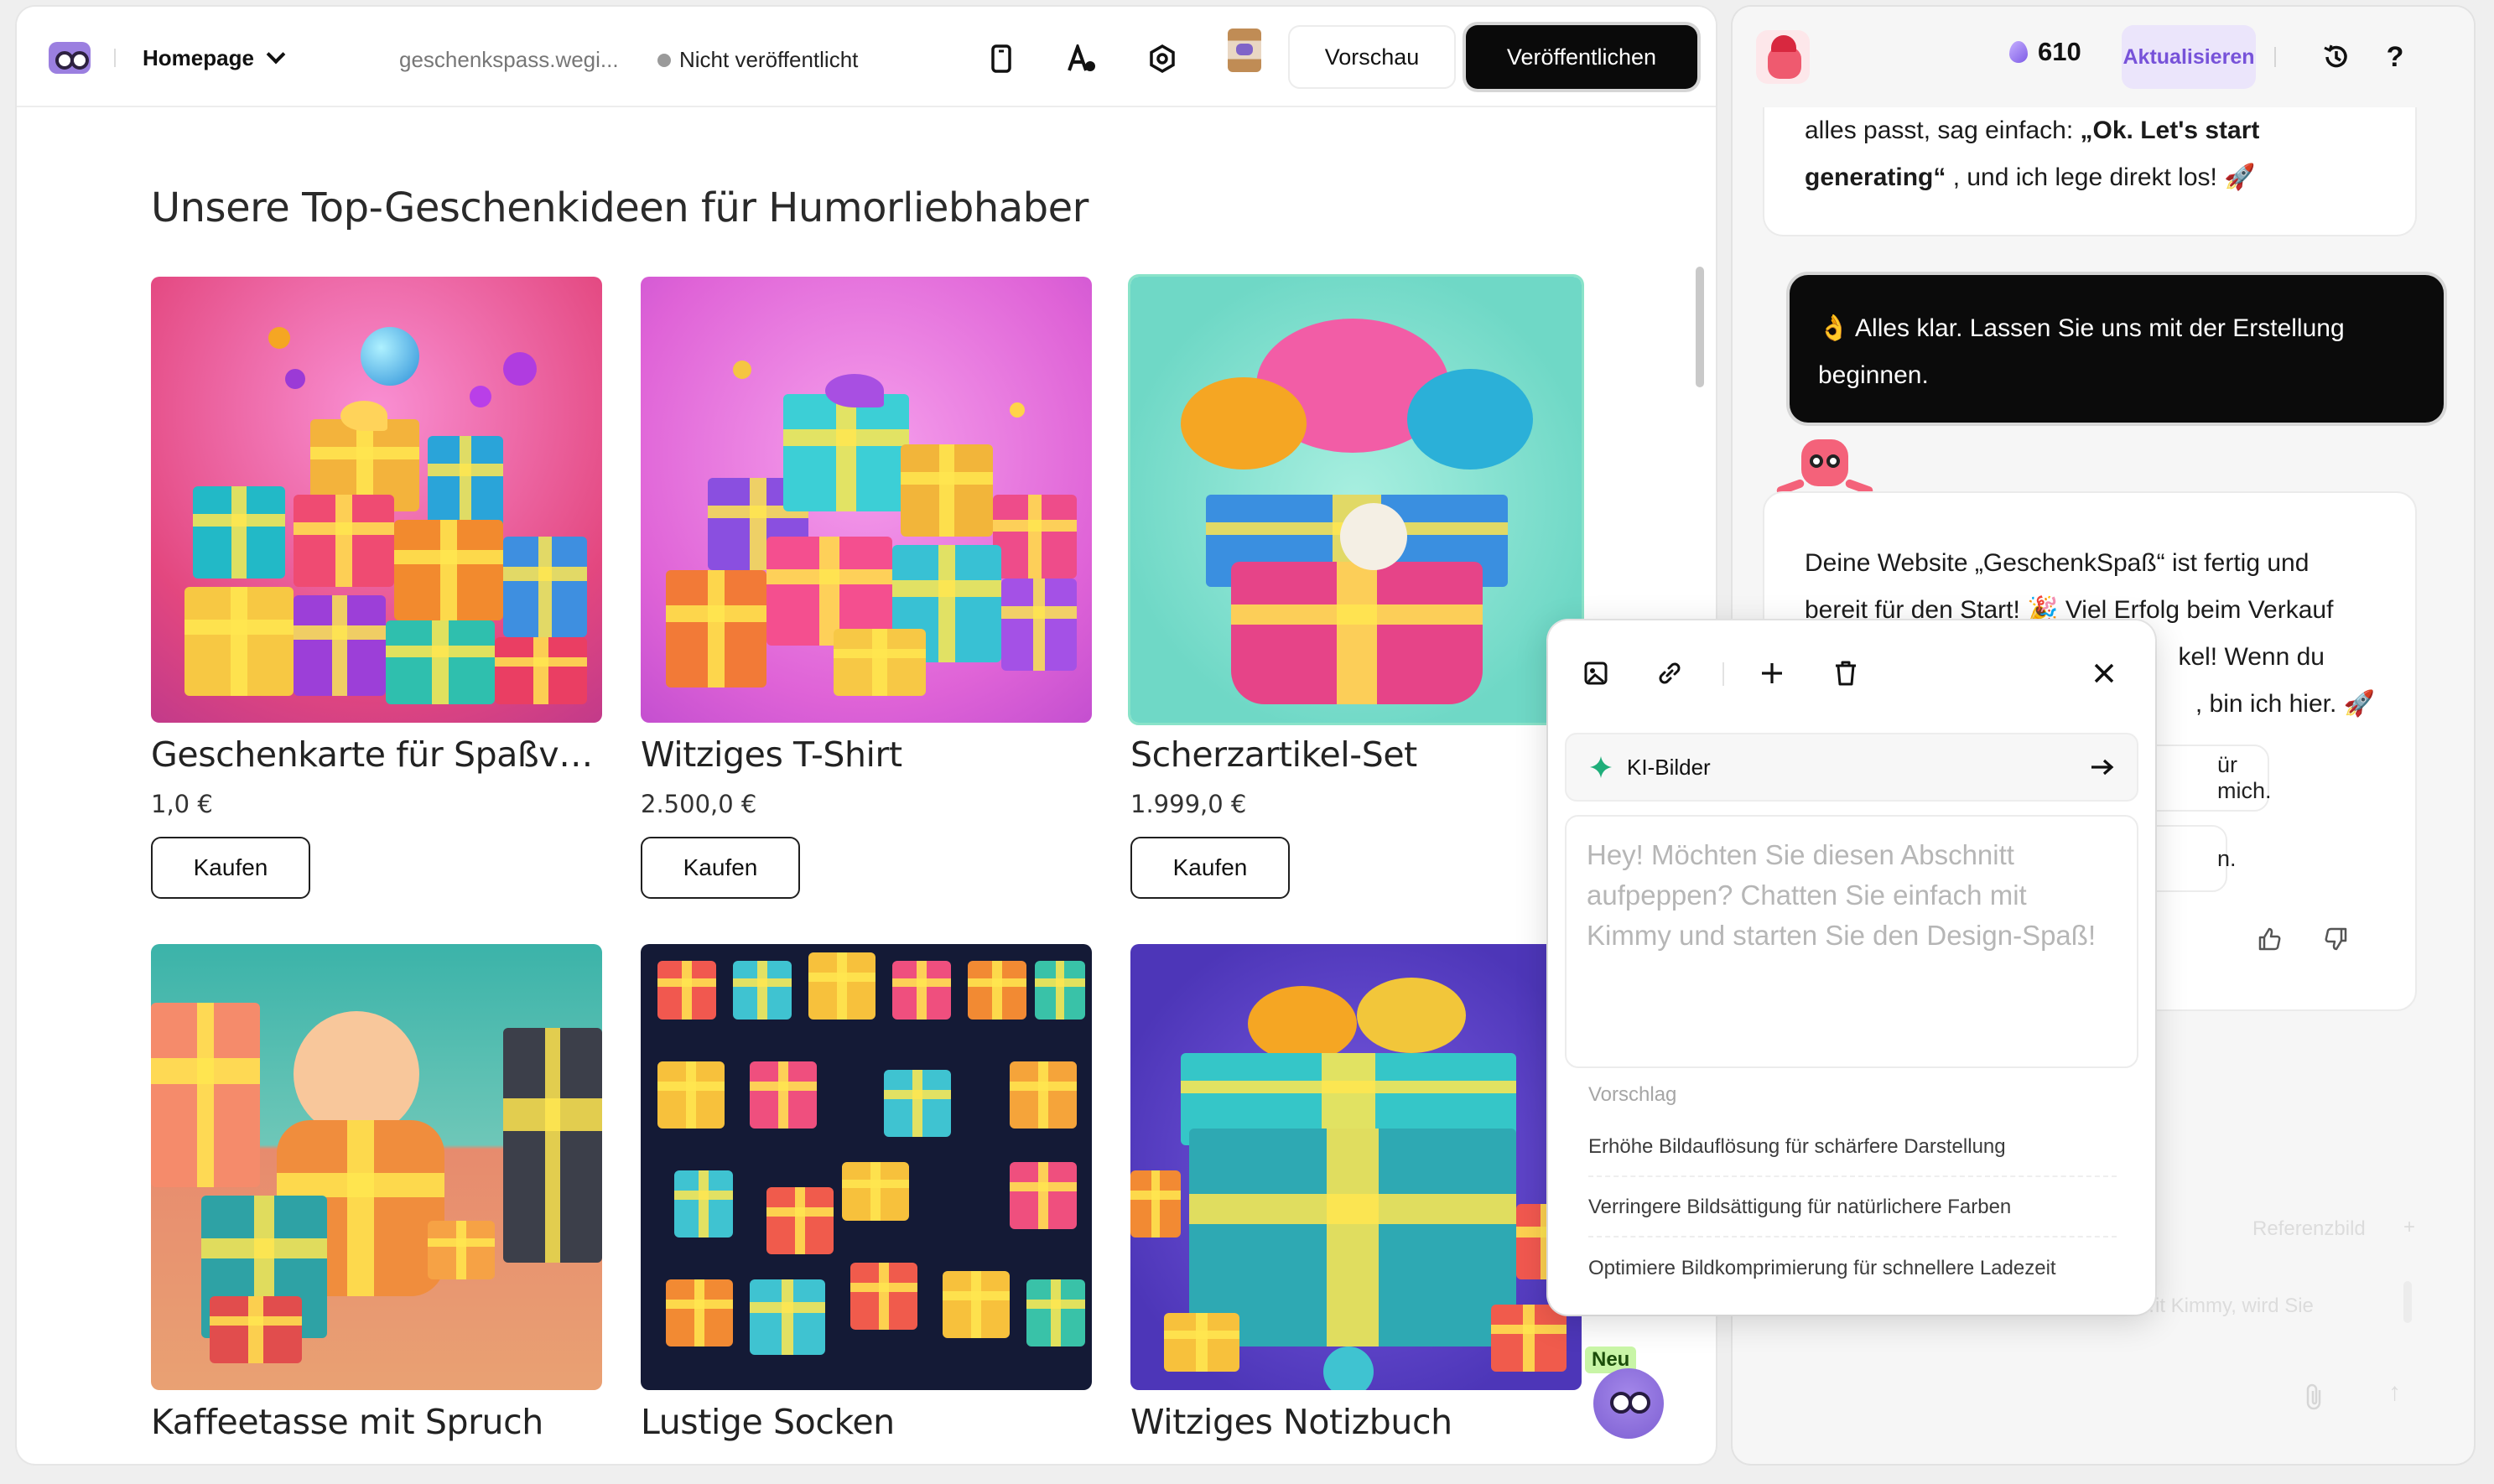 The image size is (2494, 1484). What do you see at coordinates (1356, 1422) in the screenshot?
I see `product-name: Witziges Notizbuch` at bounding box center [1356, 1422].